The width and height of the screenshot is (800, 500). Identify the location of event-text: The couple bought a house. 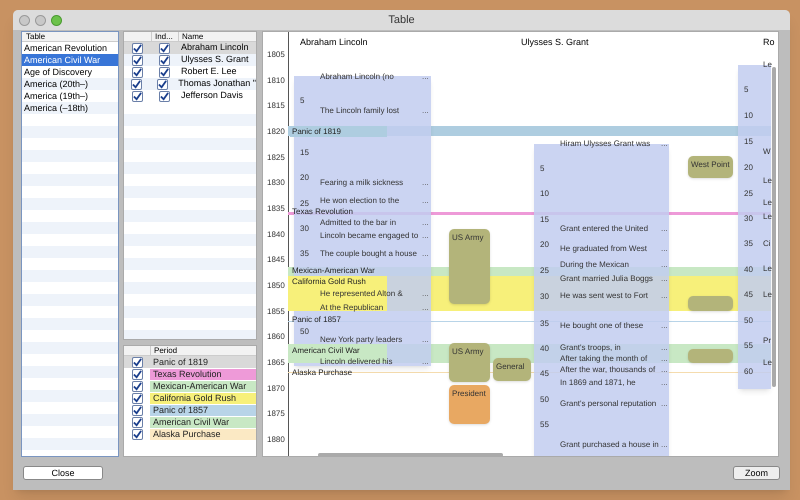
(368, 254).